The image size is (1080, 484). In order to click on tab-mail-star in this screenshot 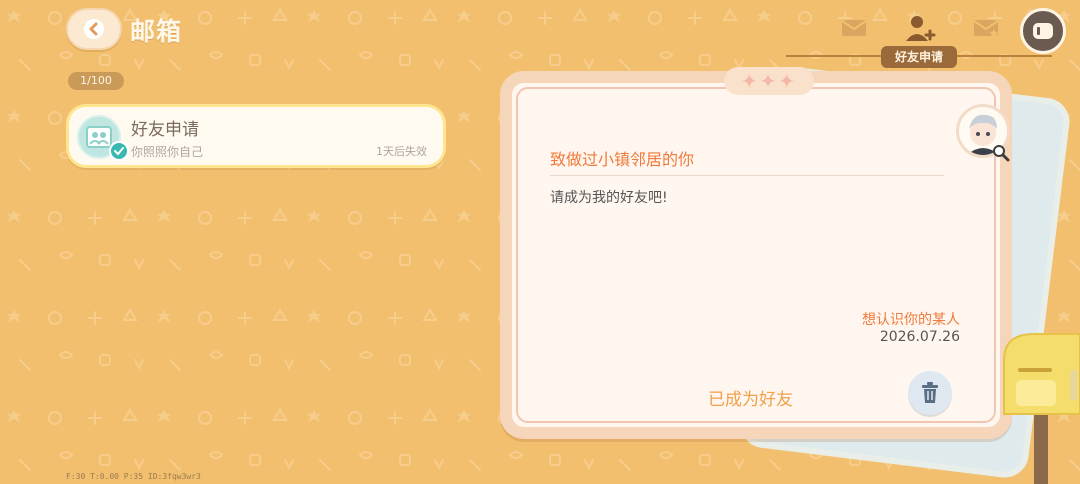, I will do `click(986, 28)`.